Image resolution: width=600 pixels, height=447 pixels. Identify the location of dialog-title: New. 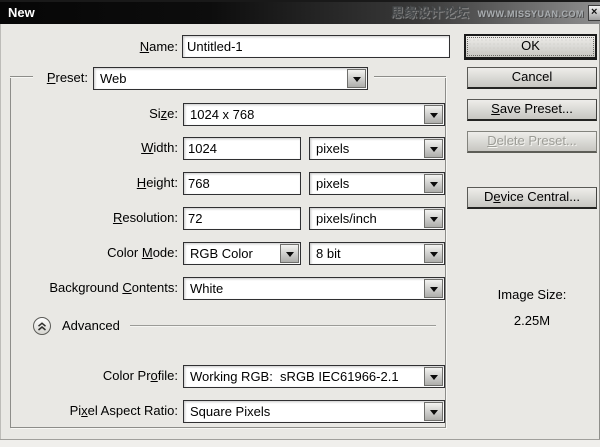
(21, 12).